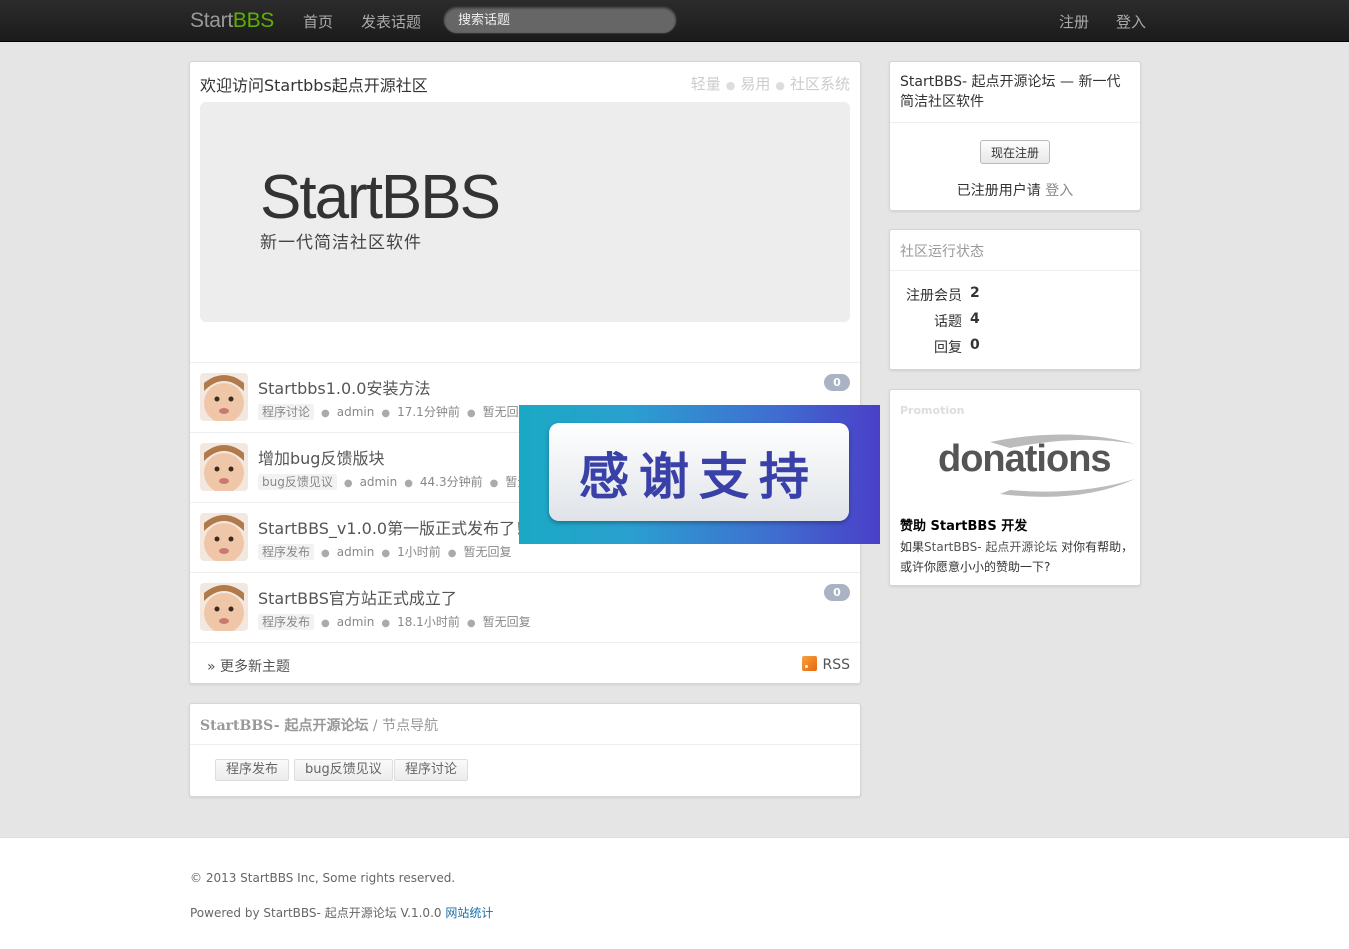  What do you see at coordinates (297, 482) in the screenshot?
I see `topic-node-tag: bug反馈见议` at bounding box center [297, 482].